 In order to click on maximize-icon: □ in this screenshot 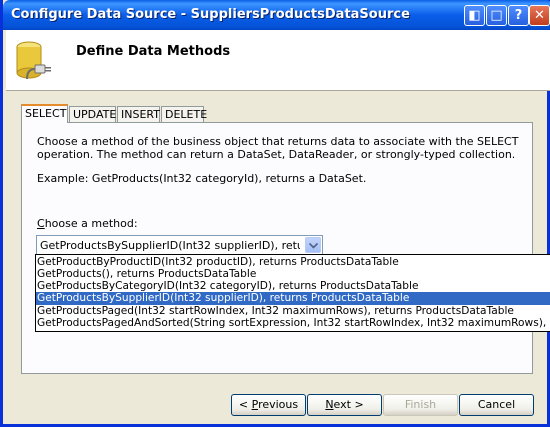, I will do `click(496, 15)`.